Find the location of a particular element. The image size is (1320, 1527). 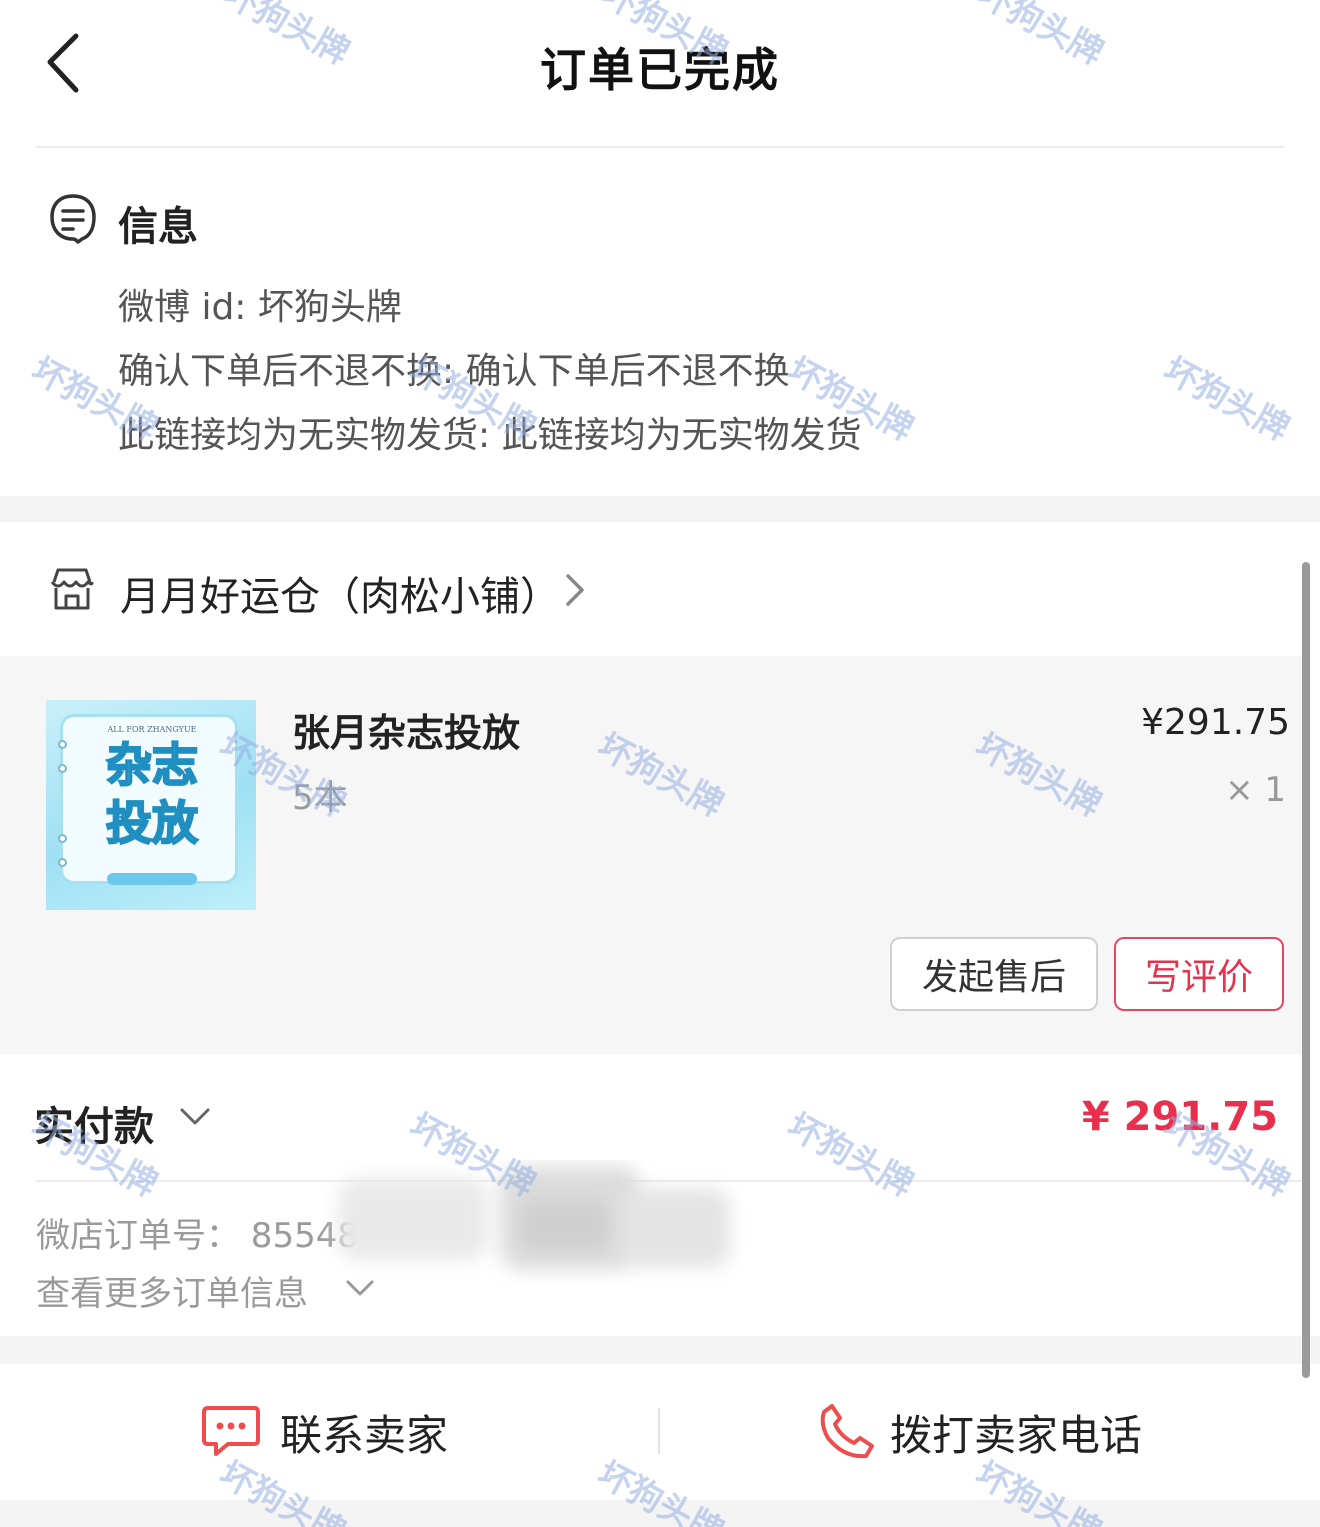

call-seller-button: 拨打卖家电话 is located at coordinates (998, 1434).